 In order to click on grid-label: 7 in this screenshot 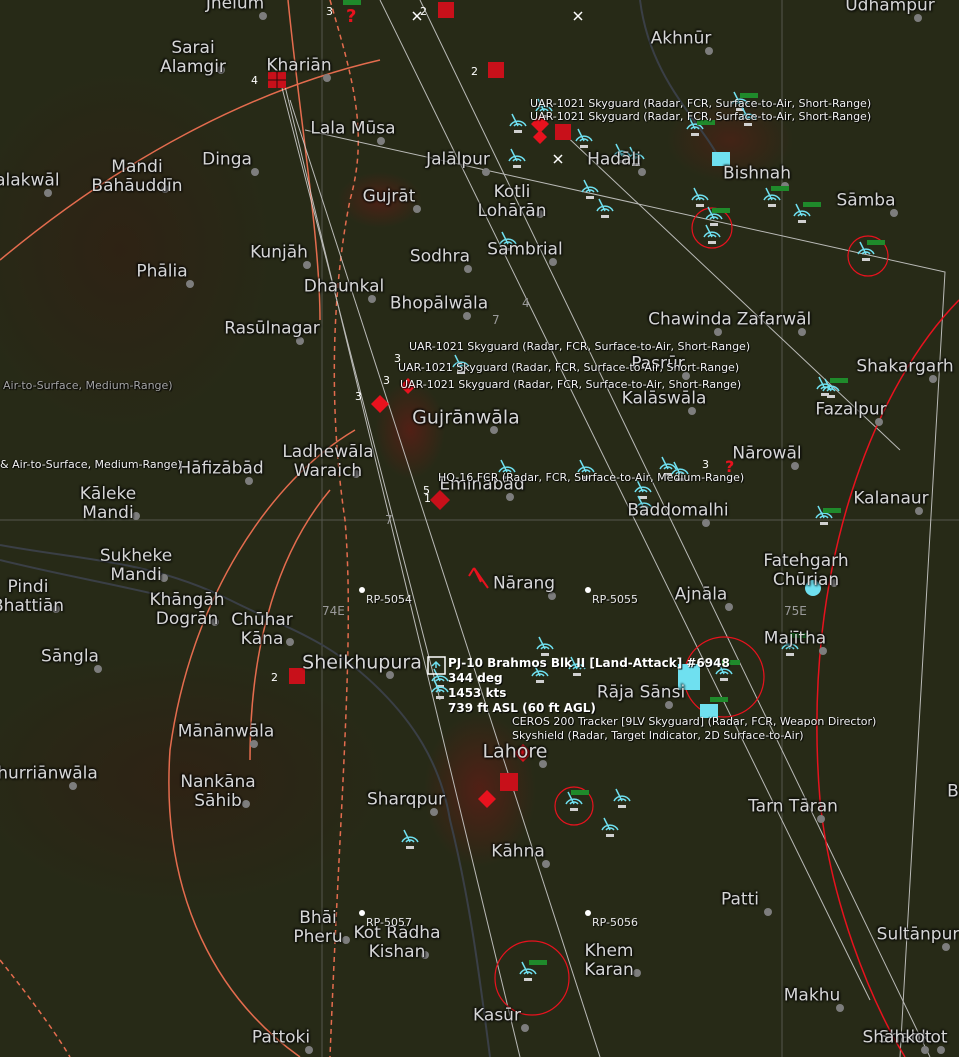, I will do `click(389, 520)`.